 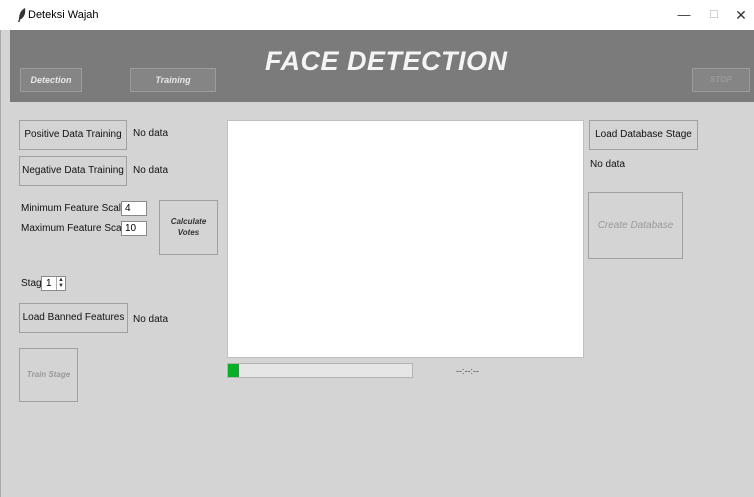 I want to click on window-title: Deteksi Wajah, so click(x=63, y=15).